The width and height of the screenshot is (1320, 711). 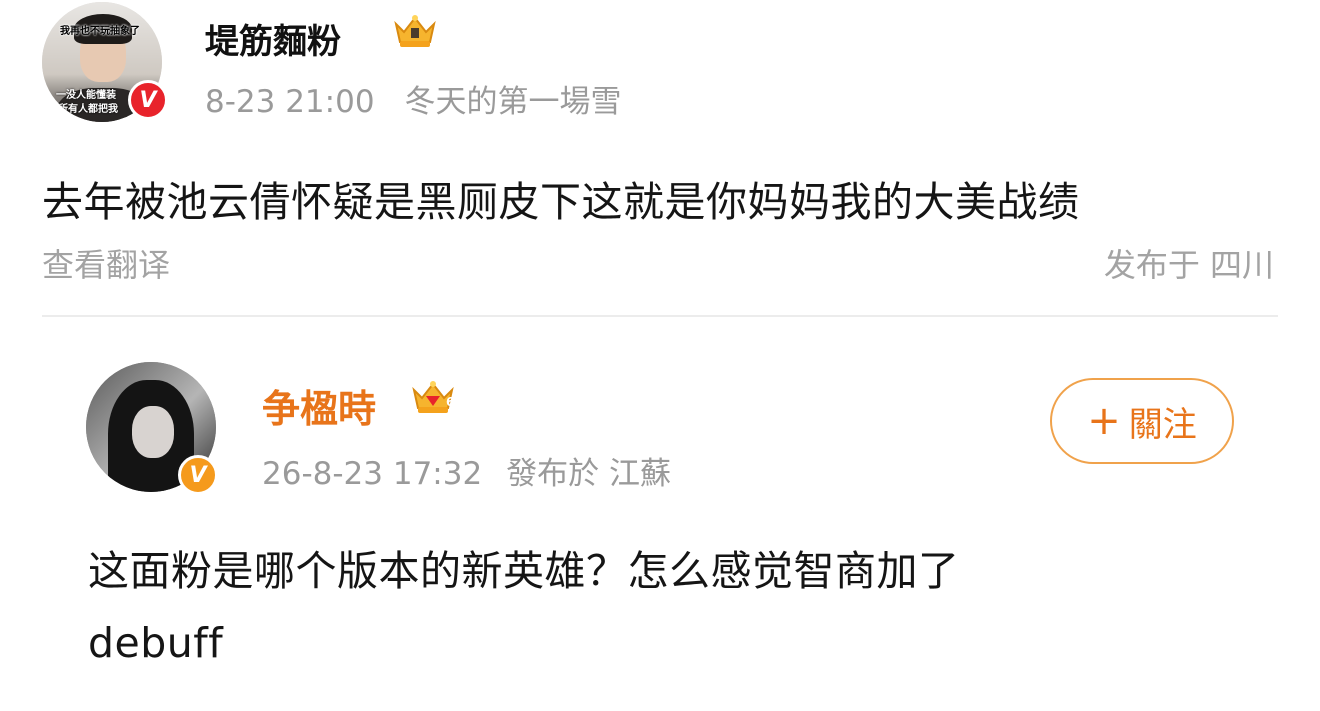 What do you see at coordinates (1104, 421) in the screenshot?
I see `plus-icon: +` at bounding box center [1104, 421].